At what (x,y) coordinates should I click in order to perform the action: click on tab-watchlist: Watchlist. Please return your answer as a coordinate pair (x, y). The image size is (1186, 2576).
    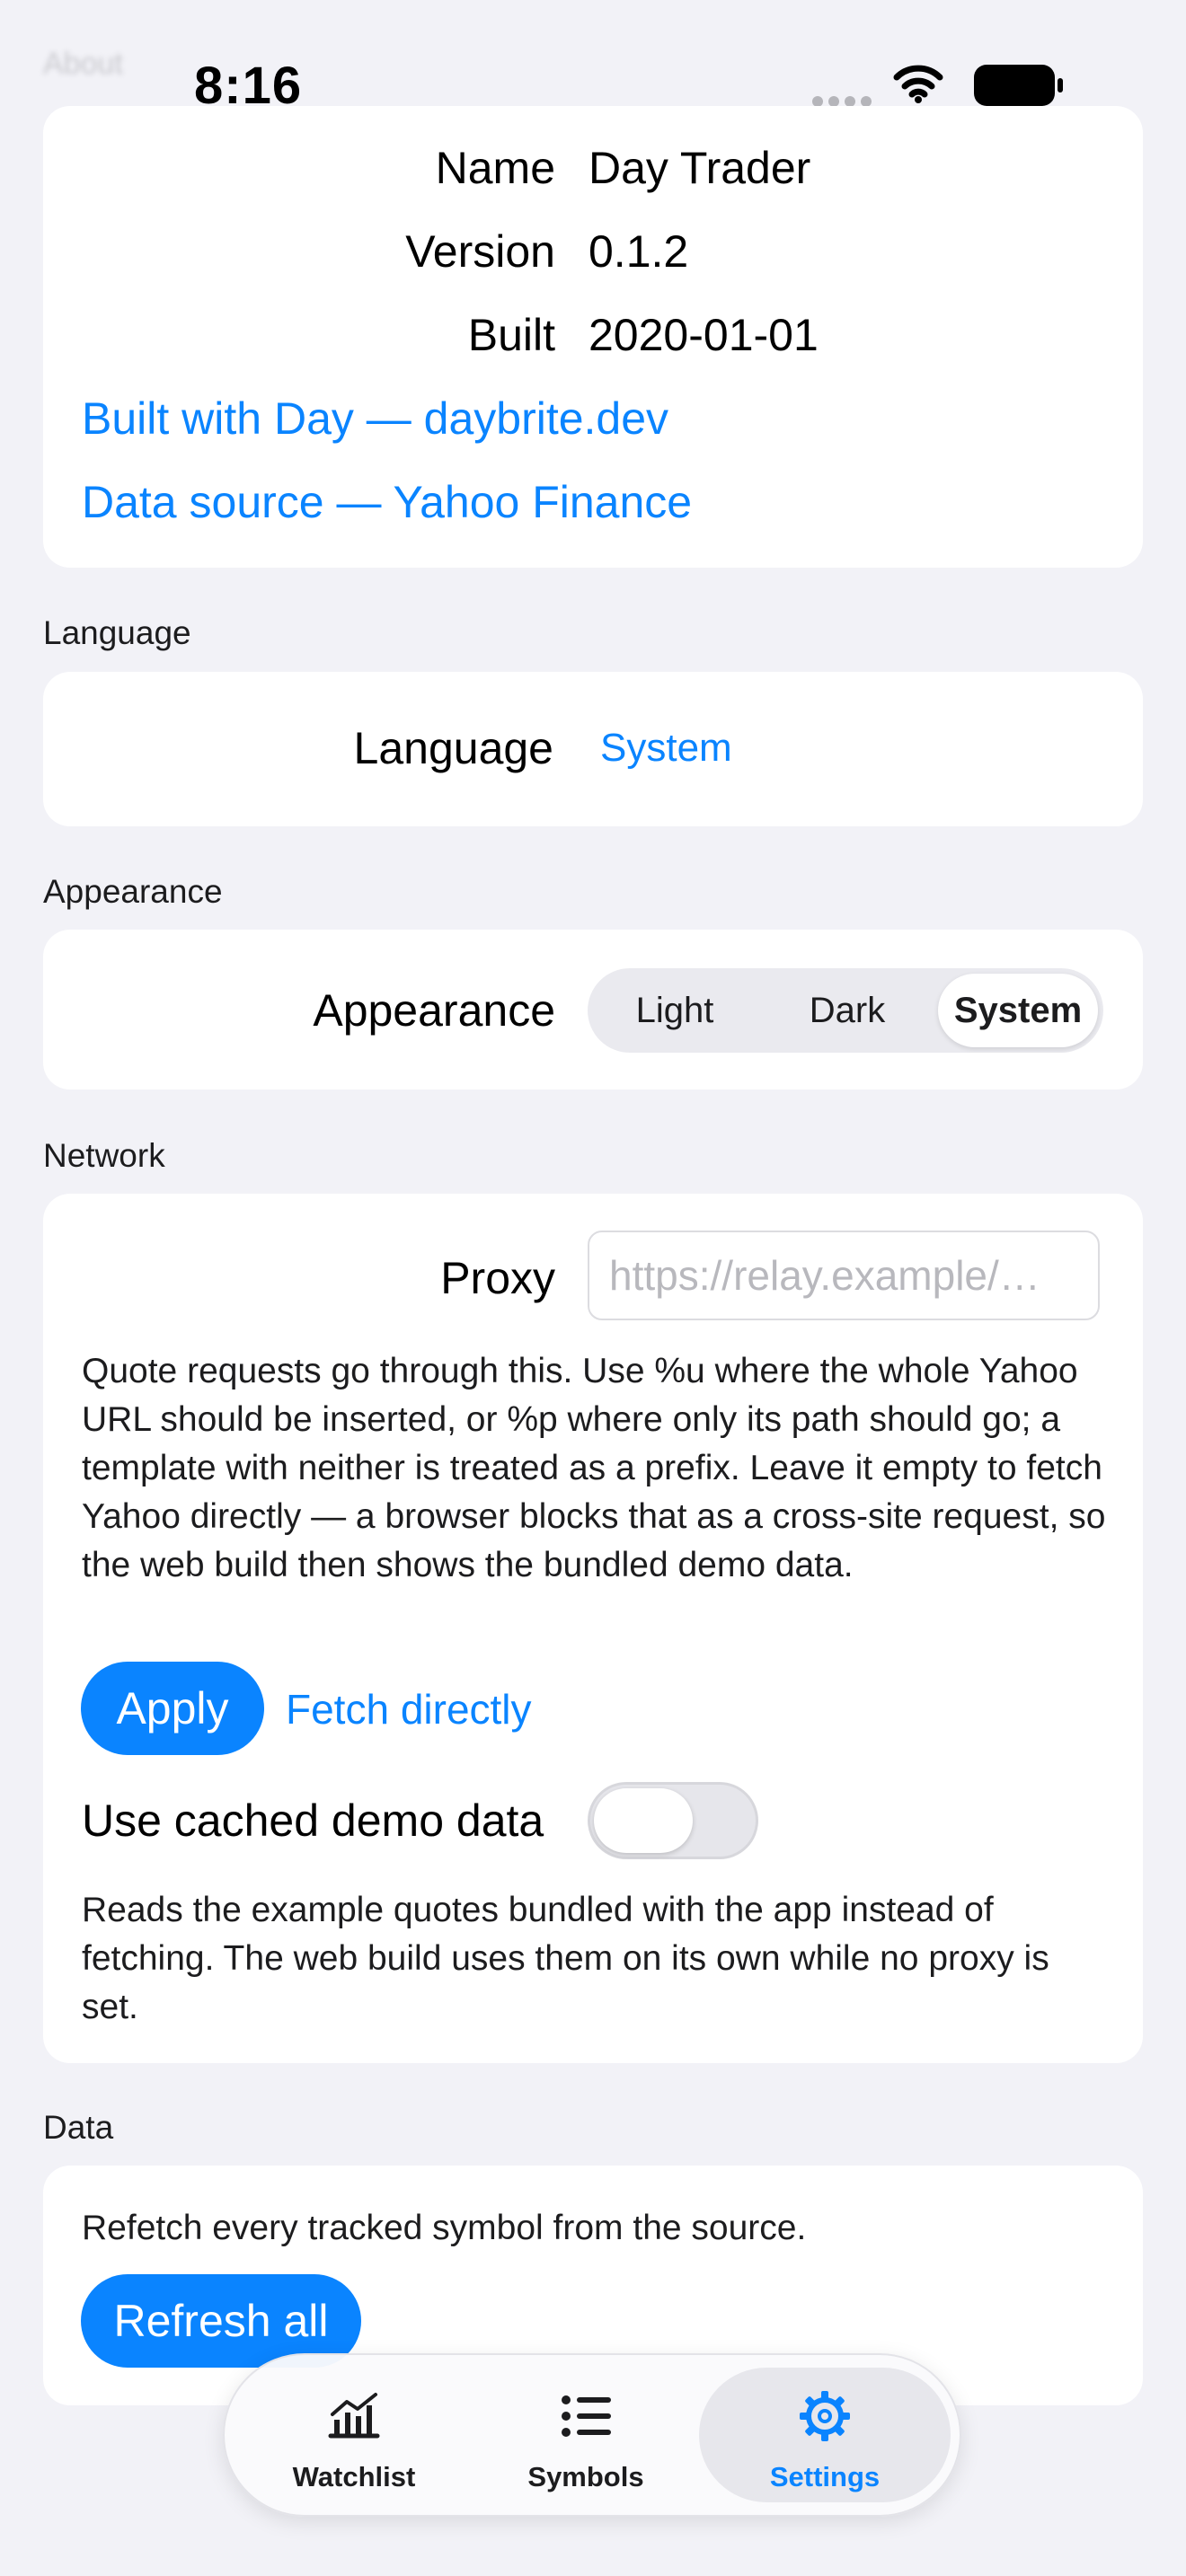
    Looking at the image, I should click on (354, 2437).